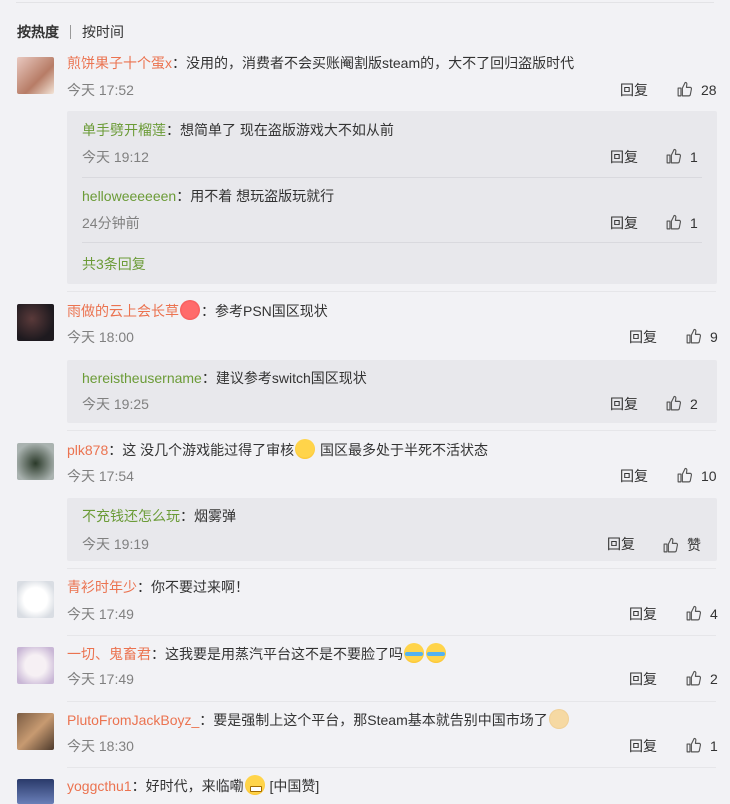 This screenshot has height=804, width=730. I want to click on comment-username: 雨做的云上会长草, so click(123, 311).